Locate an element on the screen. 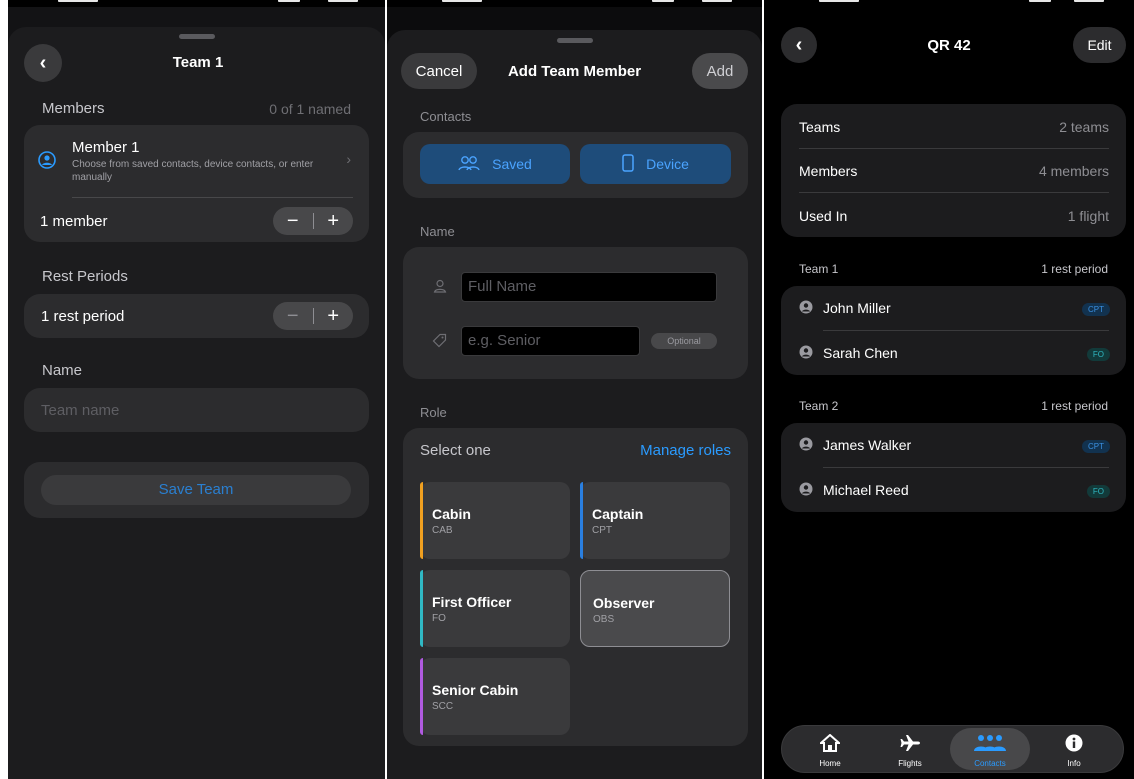 This screenshot has height=779, width=1134. info-icon is located at coordinates (1074, 745).